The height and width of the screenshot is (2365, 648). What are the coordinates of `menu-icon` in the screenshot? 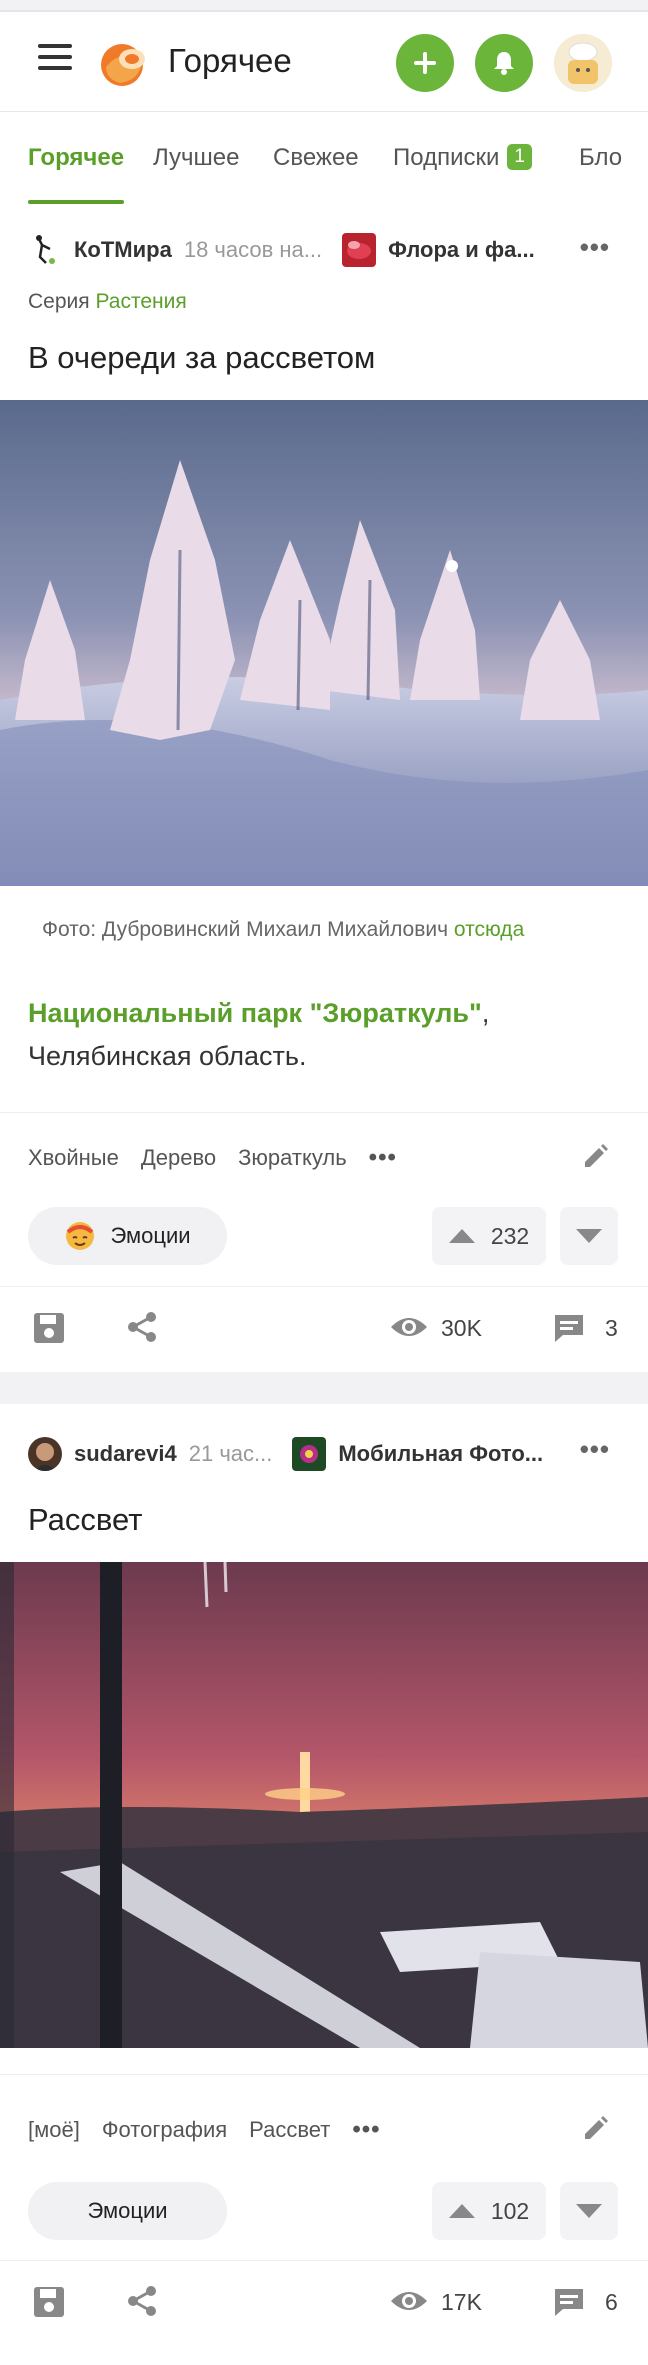 It's located at (55, 59).